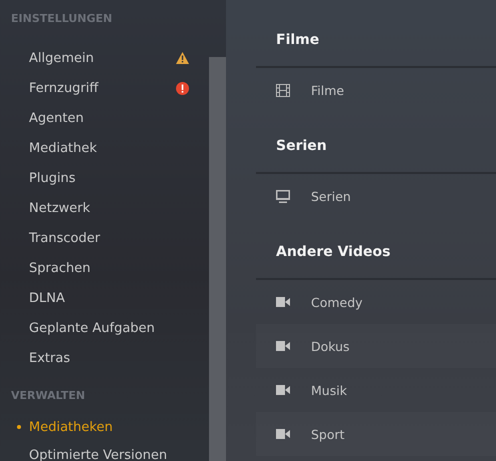  I want to click on sidebar-item: Transcoder, so click(104, 238).